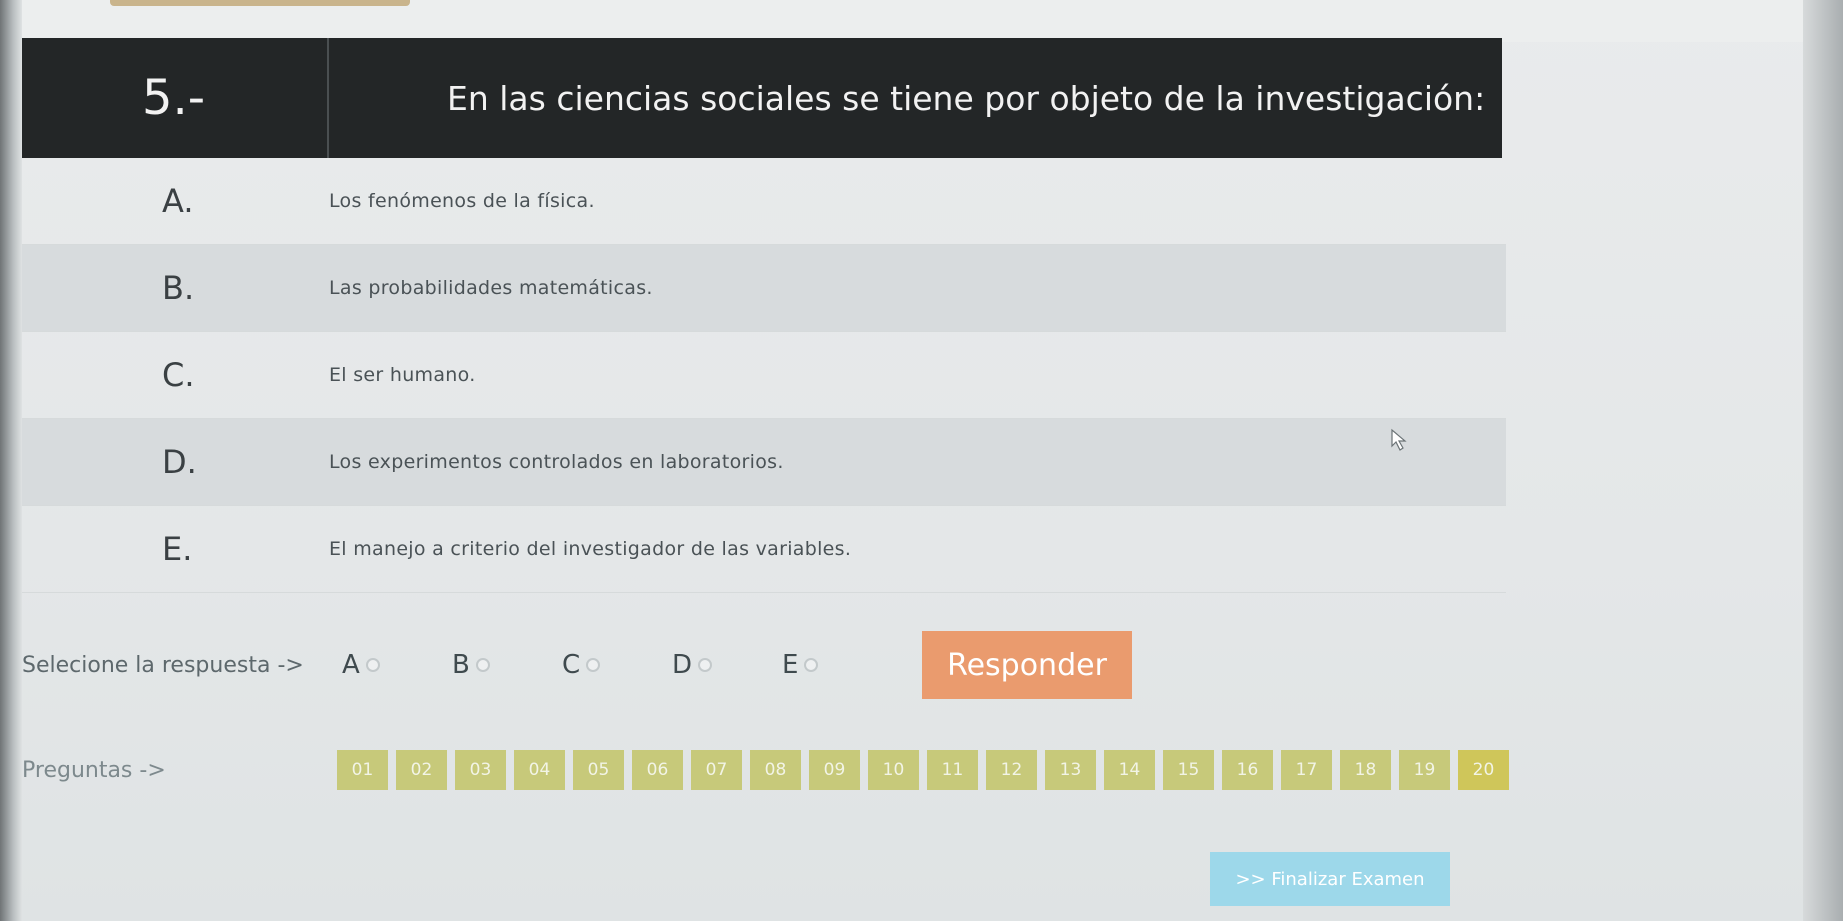 The width and height of the screenshot is (1843, 921). I want to click on question-button-16: 16, so click(1247, 770).